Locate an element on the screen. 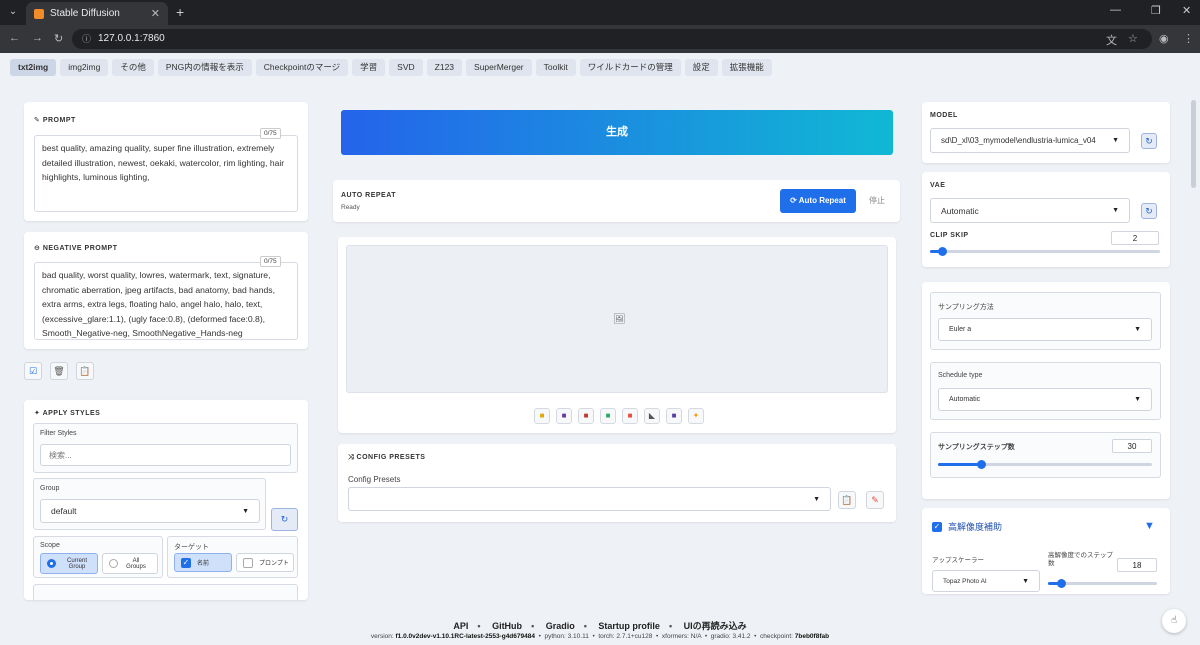  site-info-icon: ⓘ is located at coordinates (86, 39).